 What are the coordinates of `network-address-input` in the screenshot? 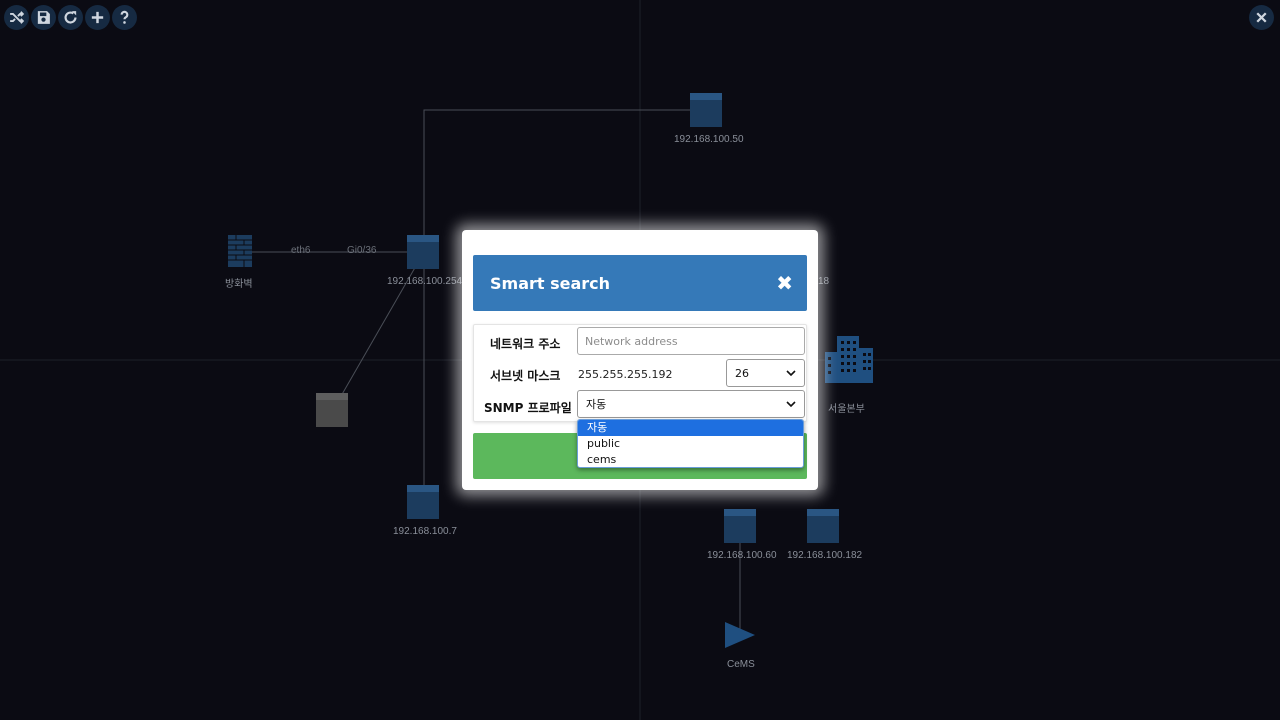 It's located at (691, 341).